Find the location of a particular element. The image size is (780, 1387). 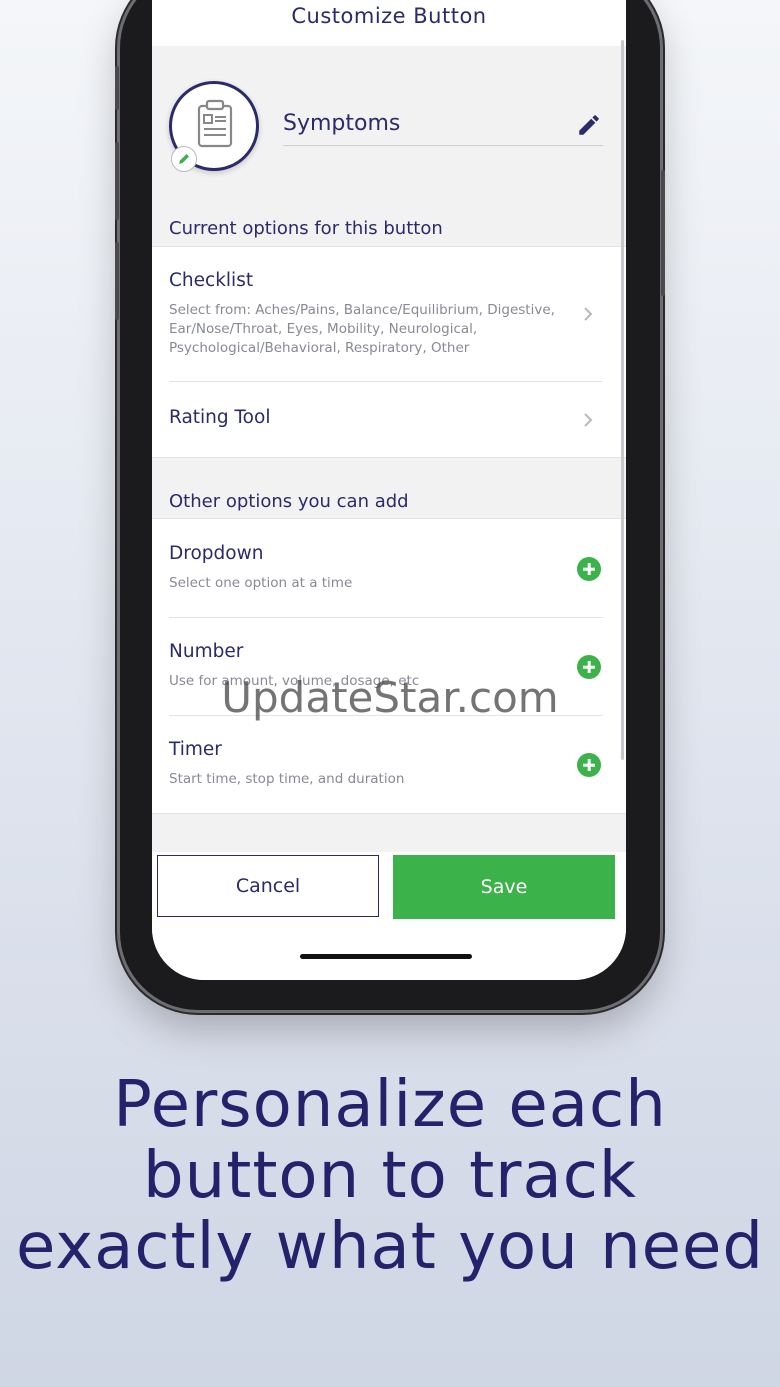

add-timer-plus-icon is located at coordinates (589, 765).